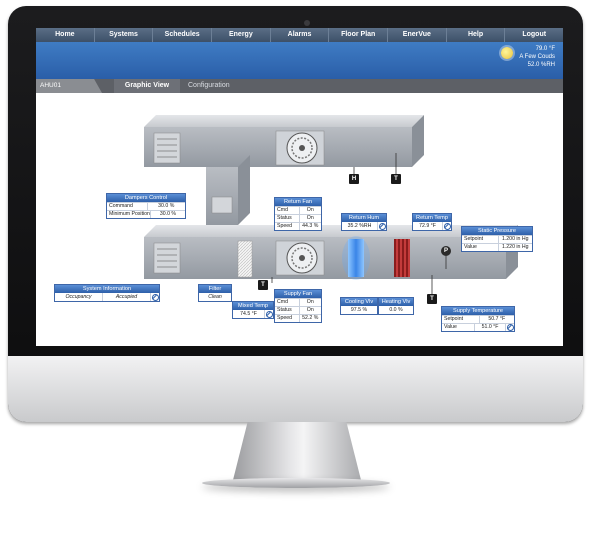 The image size is (589, 536). I want to click on heating-valve-value: 0.0 %, so click(396, 310).